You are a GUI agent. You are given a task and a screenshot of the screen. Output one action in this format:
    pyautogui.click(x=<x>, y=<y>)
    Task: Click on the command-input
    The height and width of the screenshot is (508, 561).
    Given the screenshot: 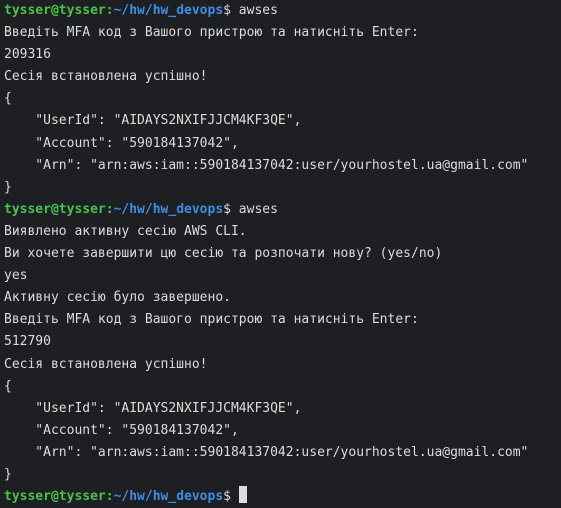 What is the action you would take?
    pyautogui.click(x=235, y=496)
    